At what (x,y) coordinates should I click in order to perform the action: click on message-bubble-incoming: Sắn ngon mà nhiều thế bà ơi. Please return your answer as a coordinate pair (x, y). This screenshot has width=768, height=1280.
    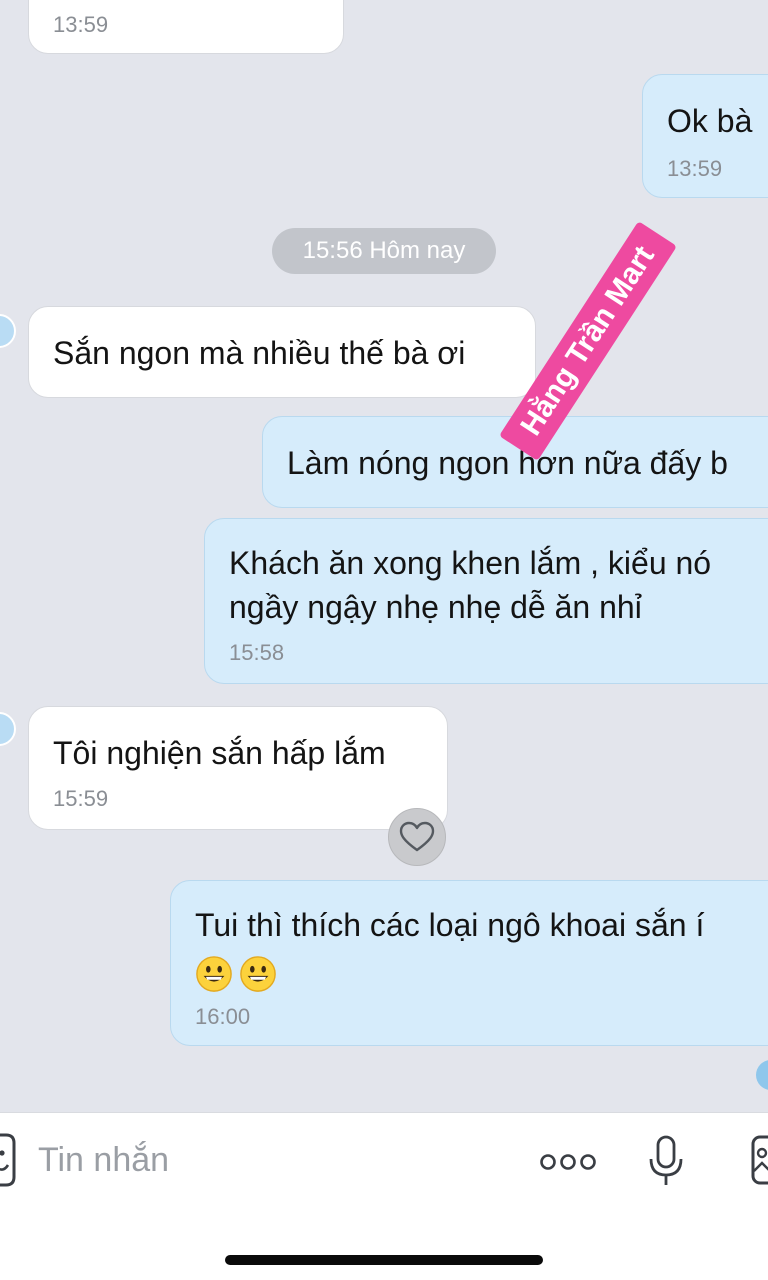
    Looking at the image, I should click on (282, 352).